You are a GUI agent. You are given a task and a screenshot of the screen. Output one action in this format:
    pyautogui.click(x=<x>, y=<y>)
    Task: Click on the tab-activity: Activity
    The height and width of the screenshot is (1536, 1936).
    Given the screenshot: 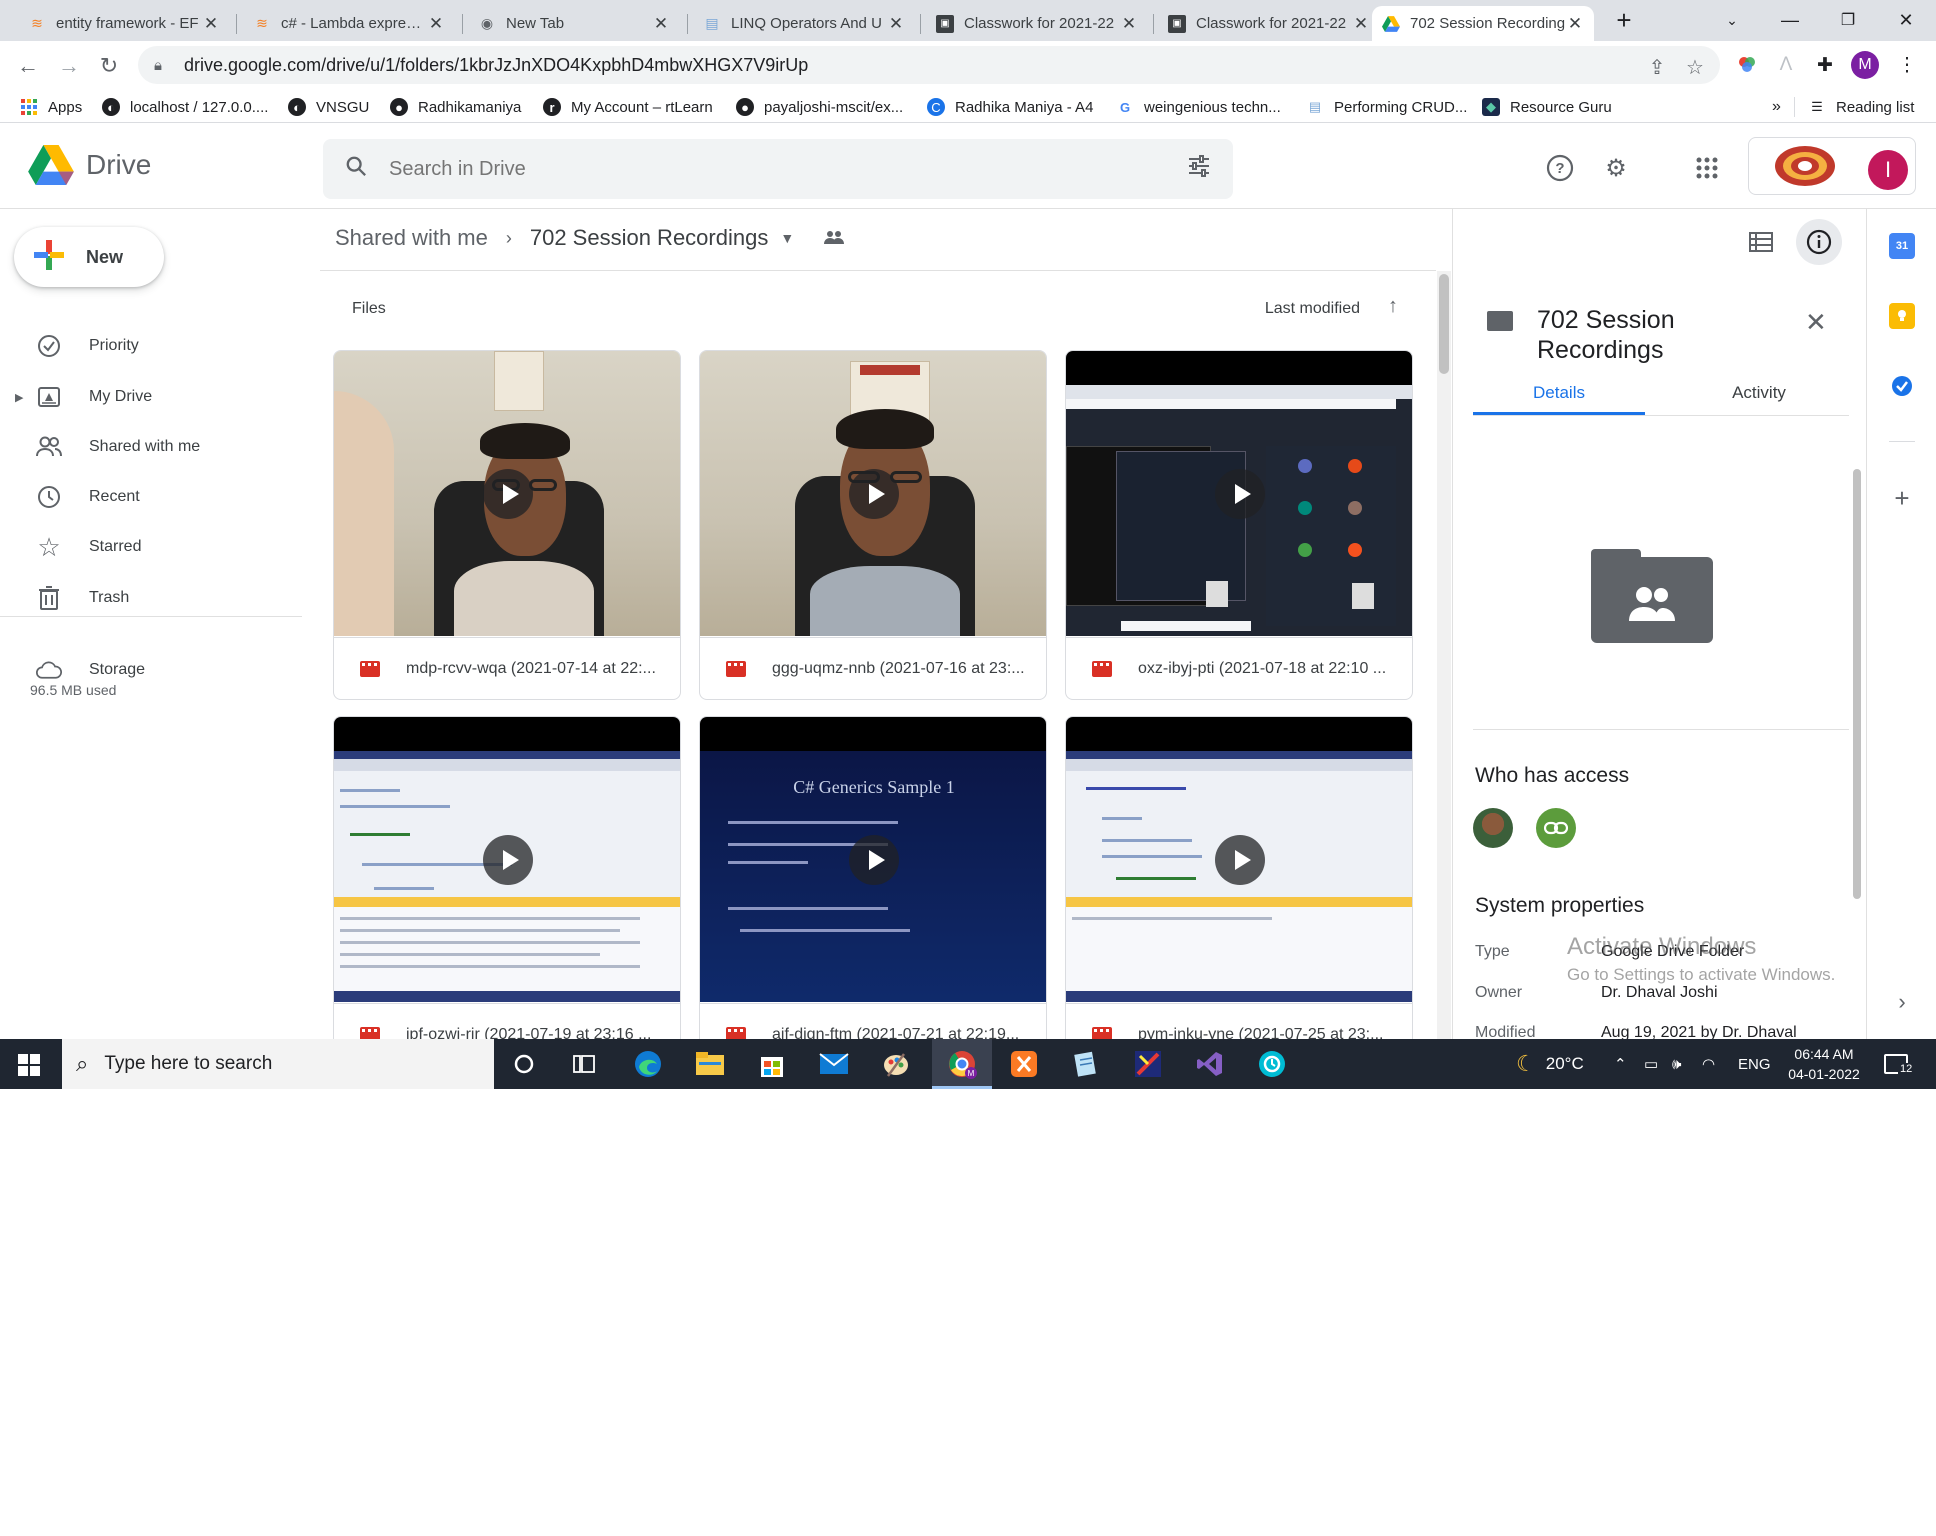 What is the action you would take?
    pyautogui.click(x=1759, y=393)
    